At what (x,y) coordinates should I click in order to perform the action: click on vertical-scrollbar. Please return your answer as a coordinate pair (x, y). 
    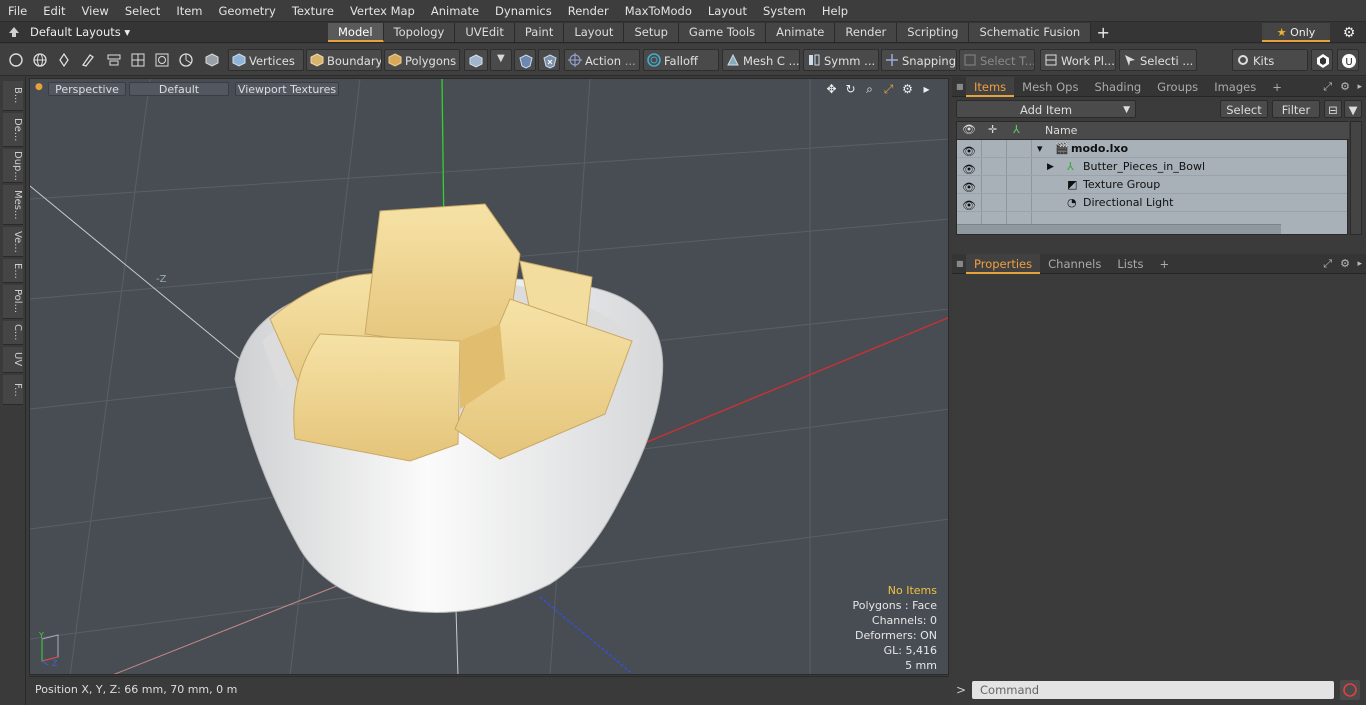
    Looking at the image, I should click on (1356, 178).